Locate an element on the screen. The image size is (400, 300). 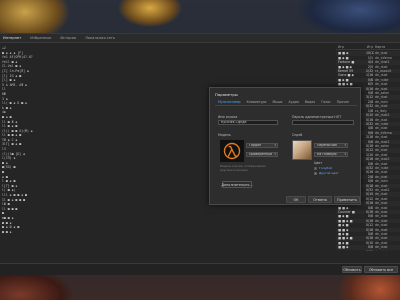
spray-label: Спрей is located at coordinates (297, 135).